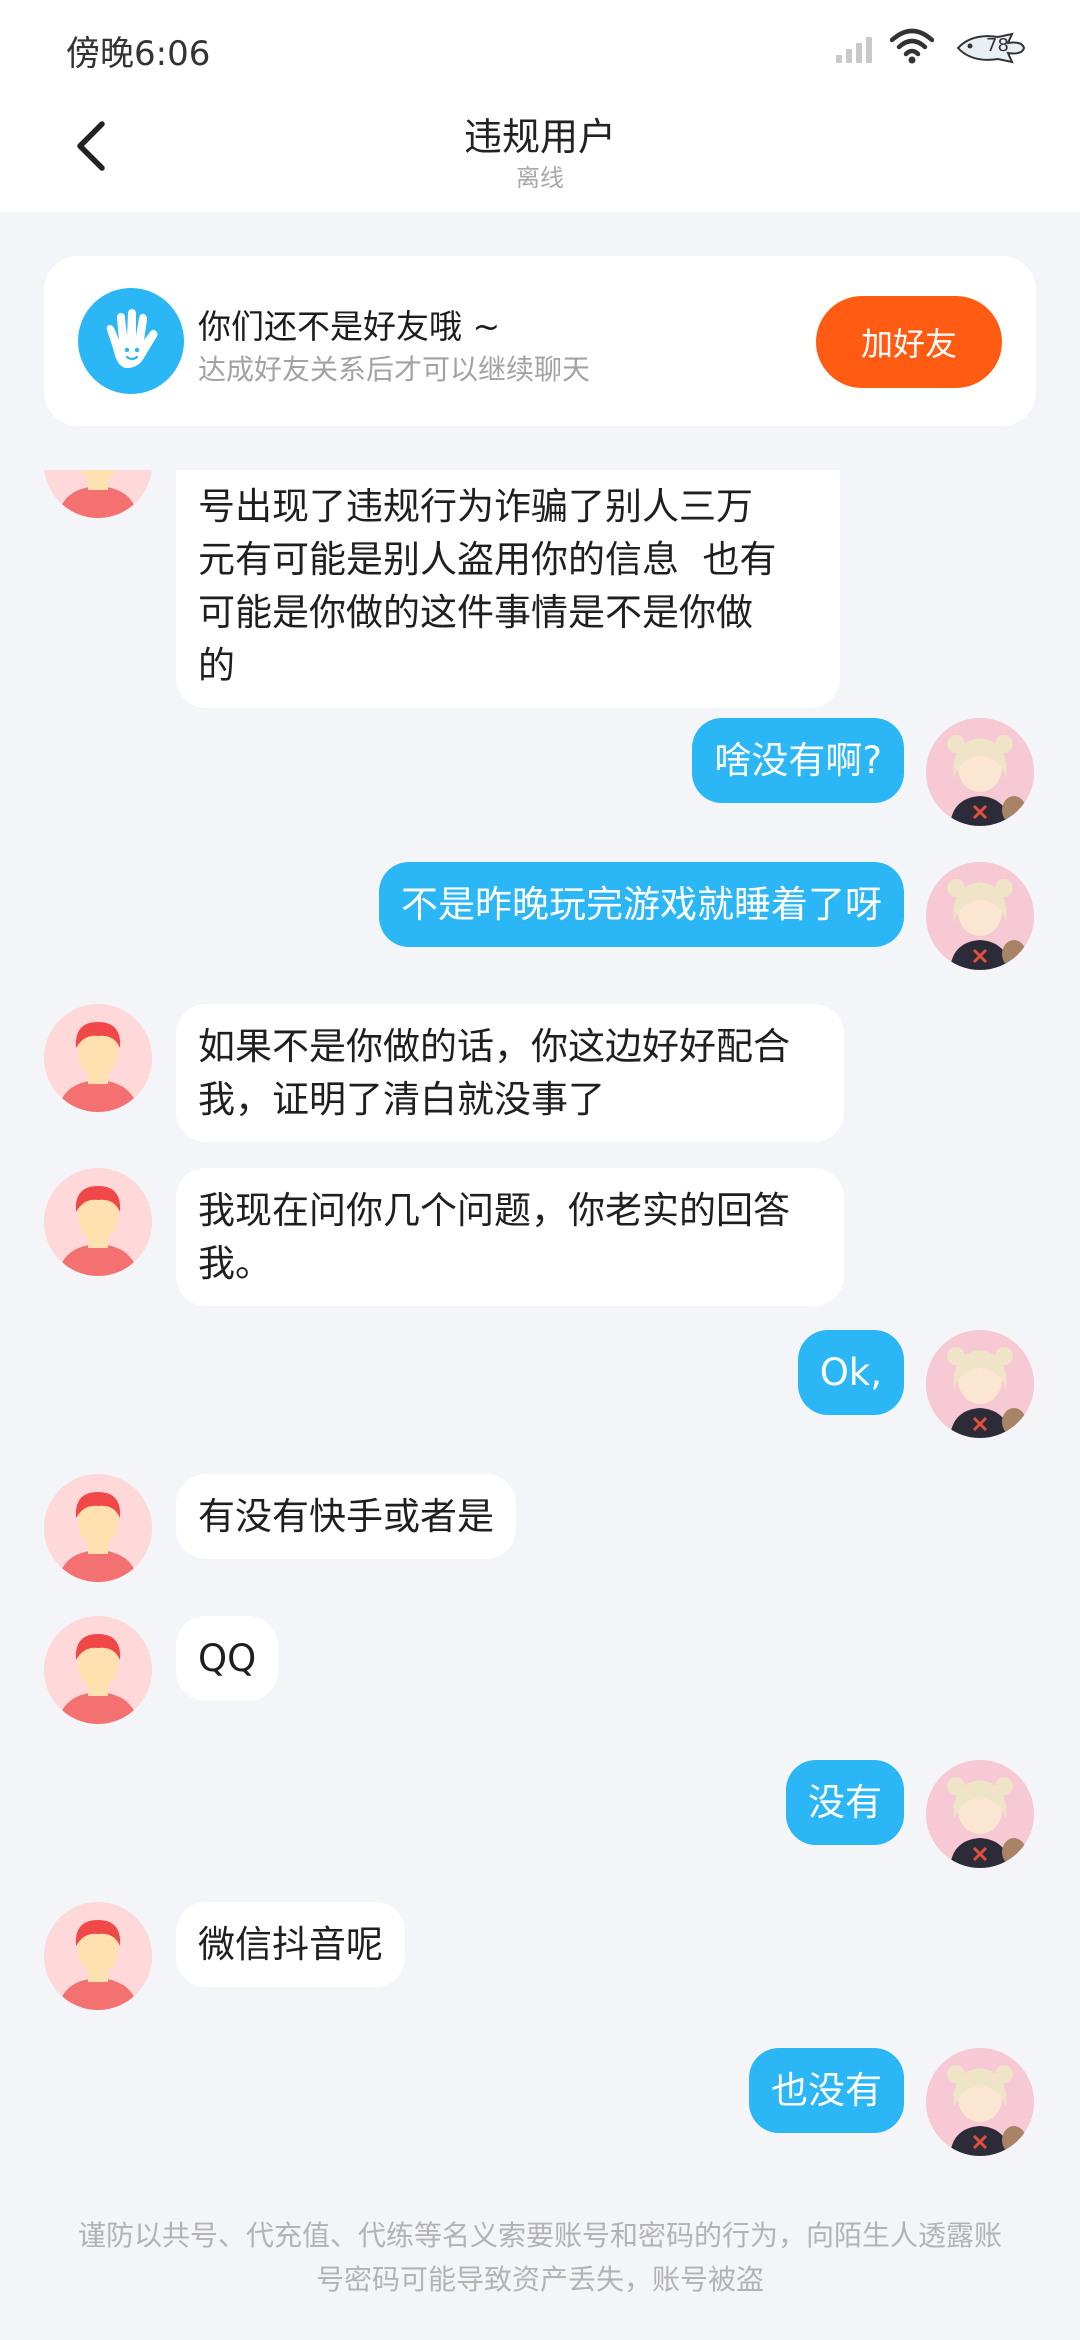 The width and height of the screenshot is (1080, 2340). I want to click on friend-request-banner: 你们还不是好友哦 ~ 达成好友关系后才可以继续聊天 加好友, so click(540, 341).